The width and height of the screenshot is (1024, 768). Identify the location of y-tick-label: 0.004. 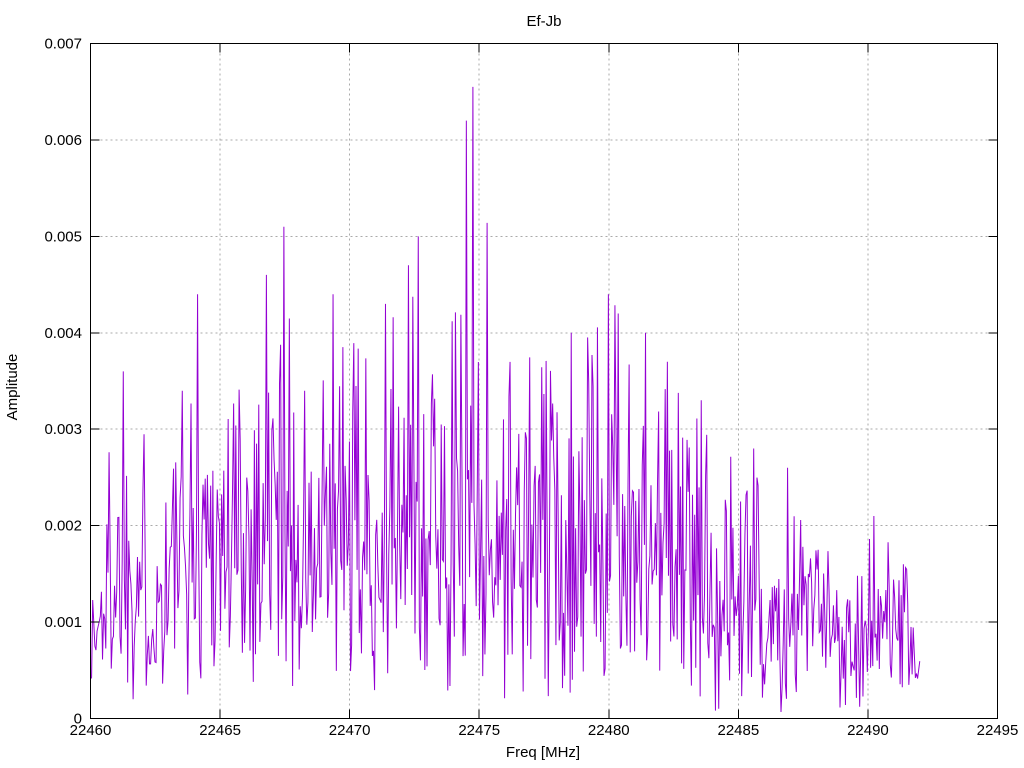
(63, 333).